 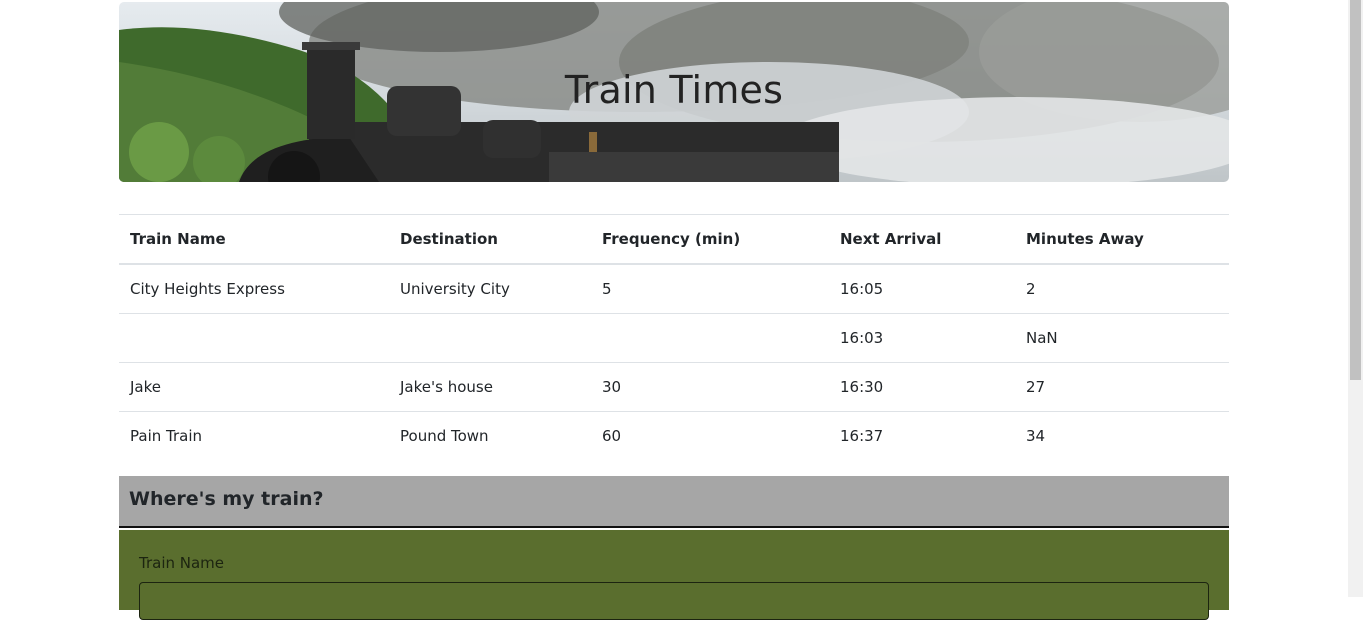 What do you see at coordinates (674, 575) in the screenshot?
I see `add-train-form: Train Name` at bounding box center [674, 575].